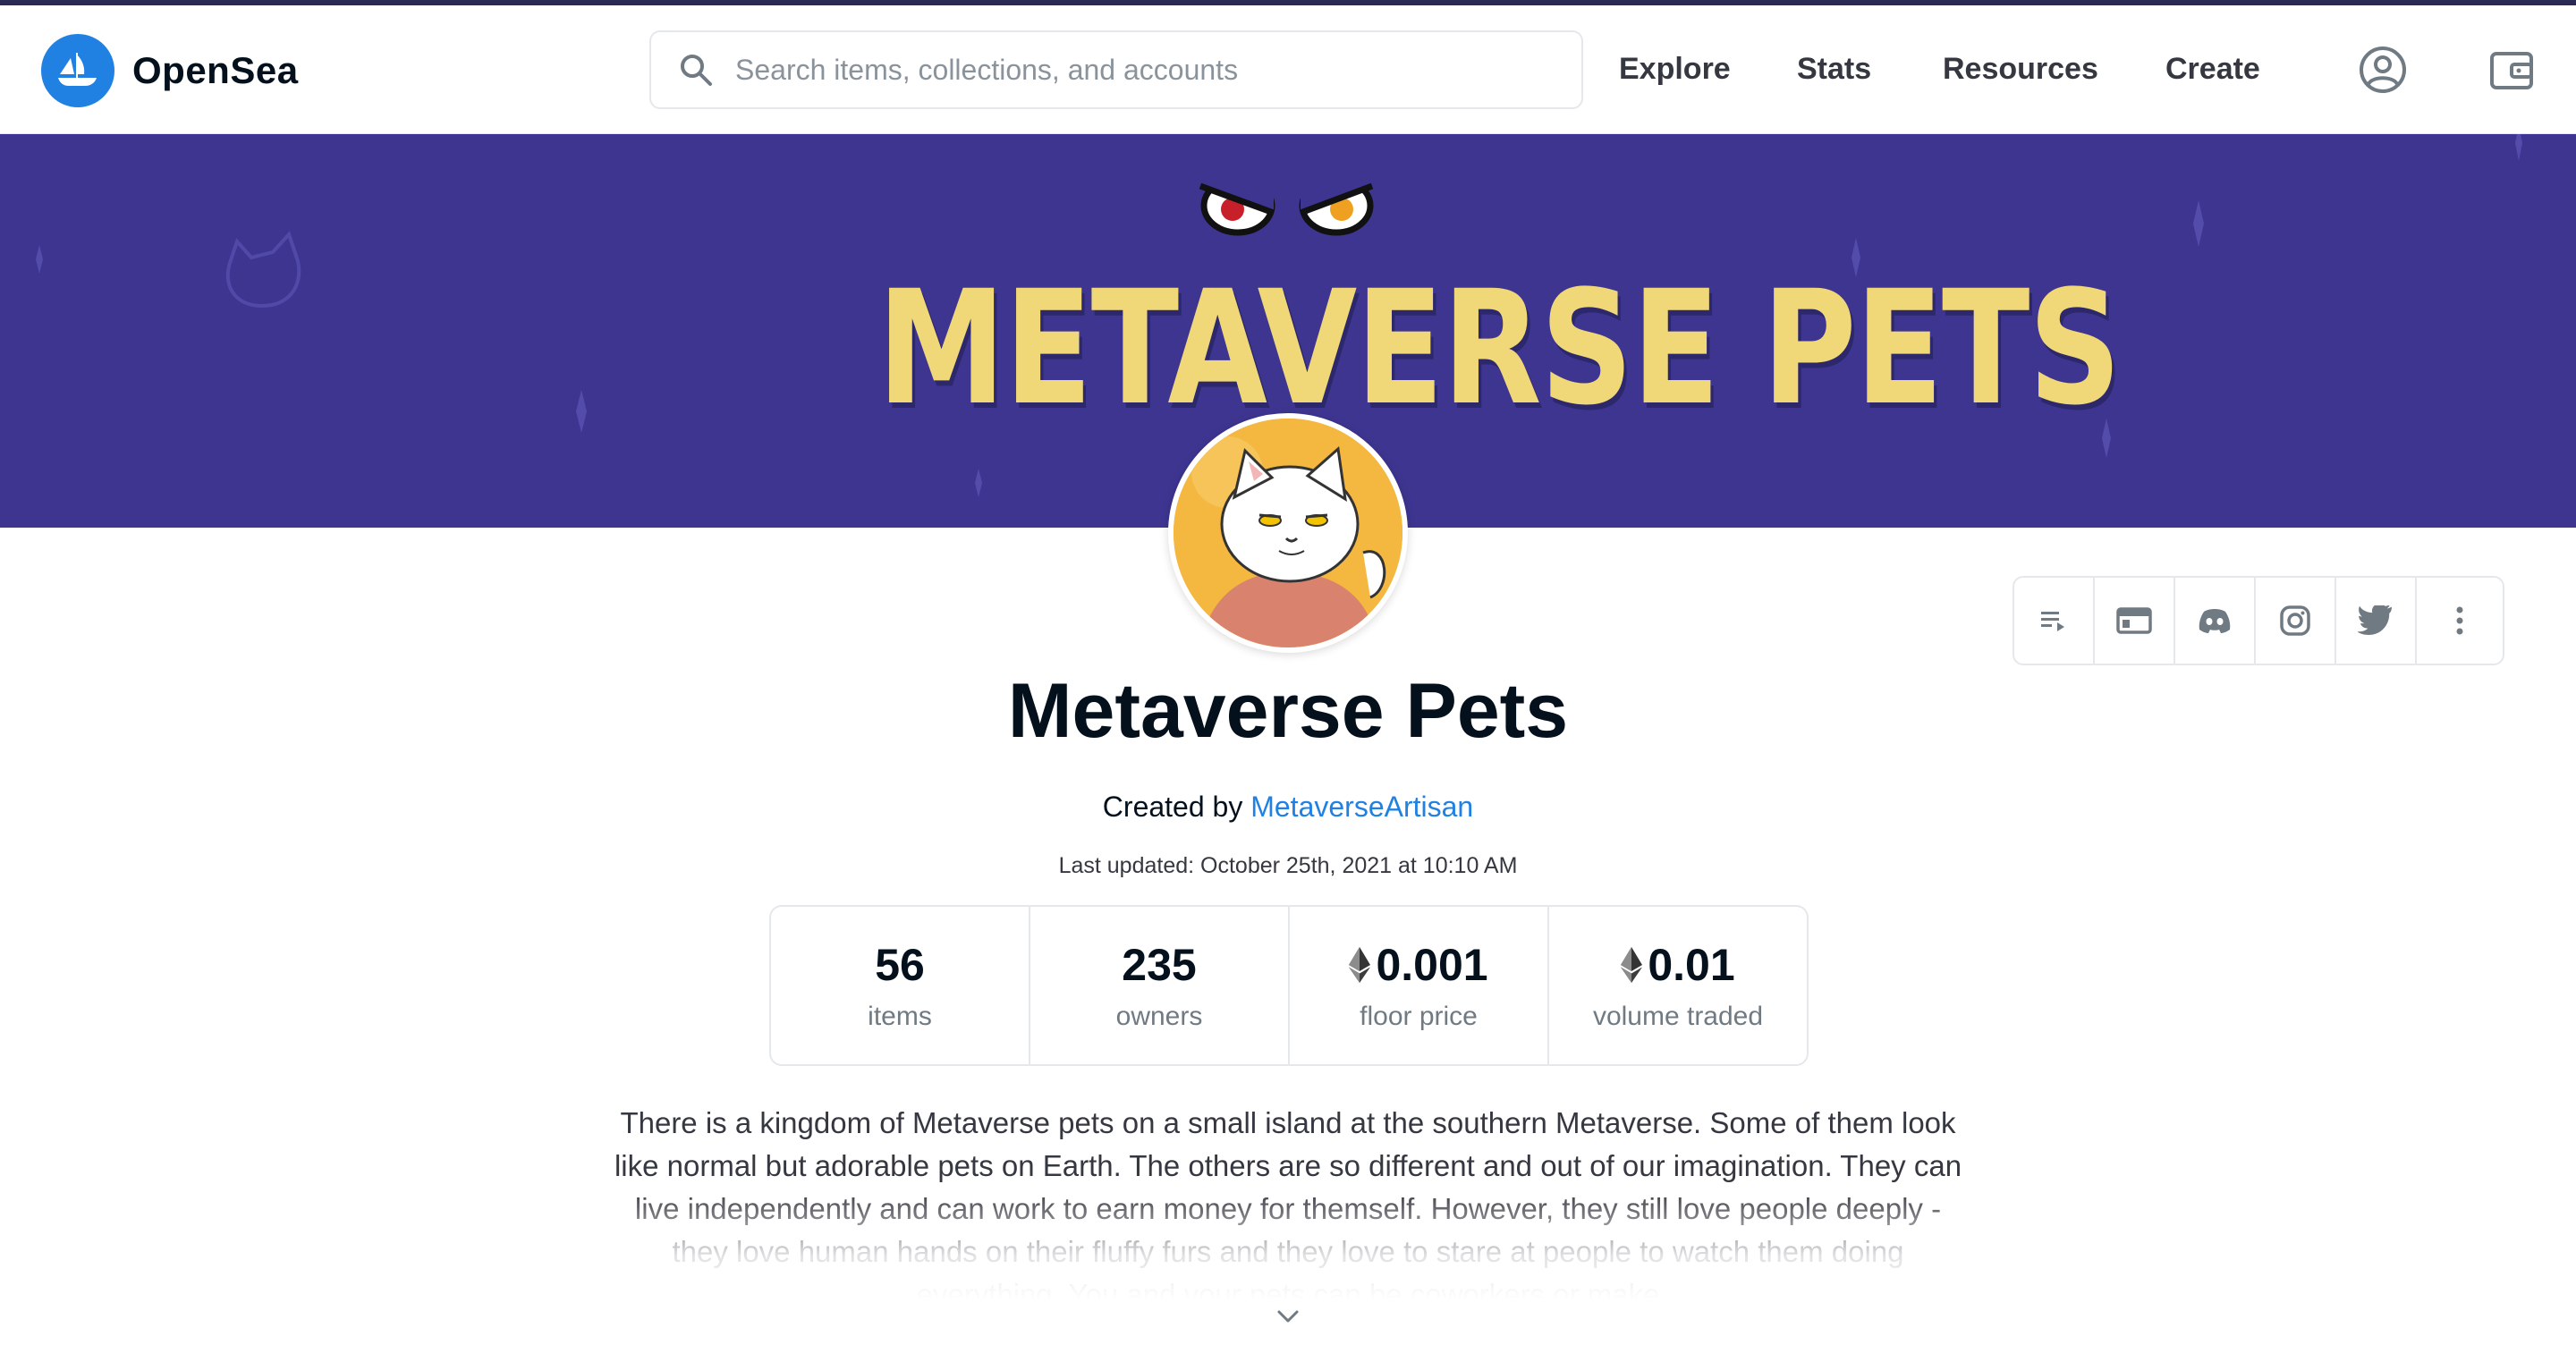 The width and height of the screenshot is (2576, 1345). I want to click on stat-floor-price: 0.001 floor price, so click(1419, 985).